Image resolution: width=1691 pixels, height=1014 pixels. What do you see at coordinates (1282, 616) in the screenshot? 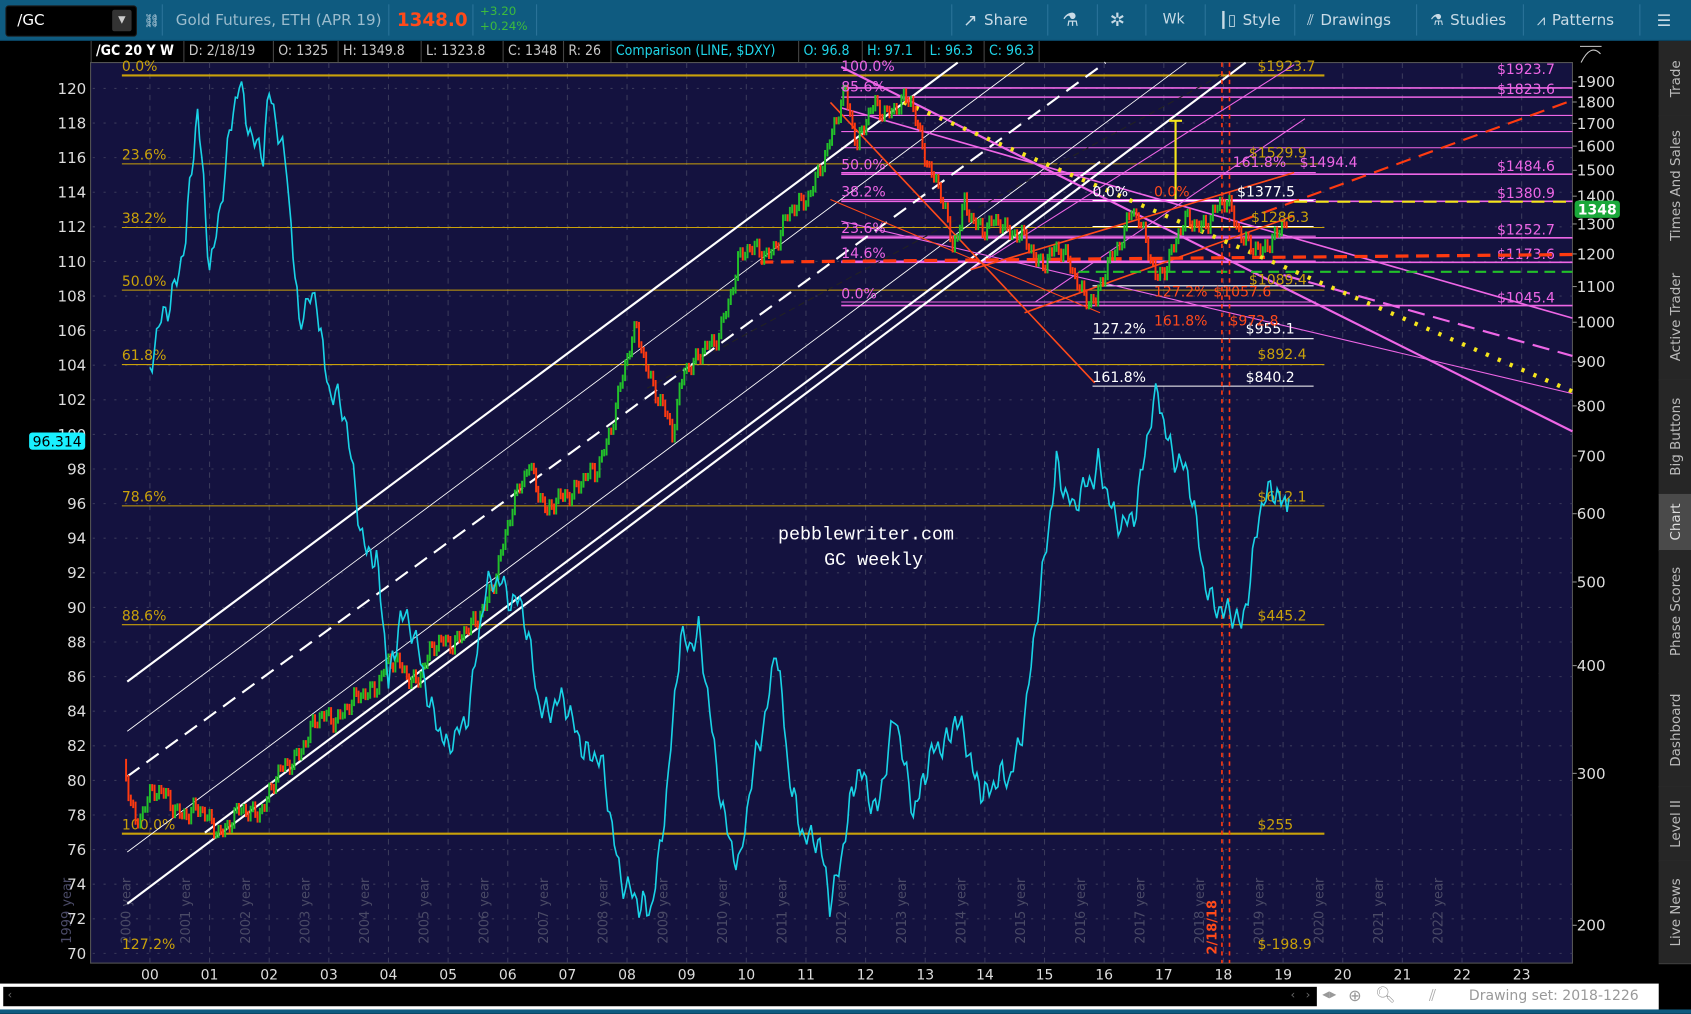
I see `fib-price-label: $445.2` at bounding box center [1282, 616].